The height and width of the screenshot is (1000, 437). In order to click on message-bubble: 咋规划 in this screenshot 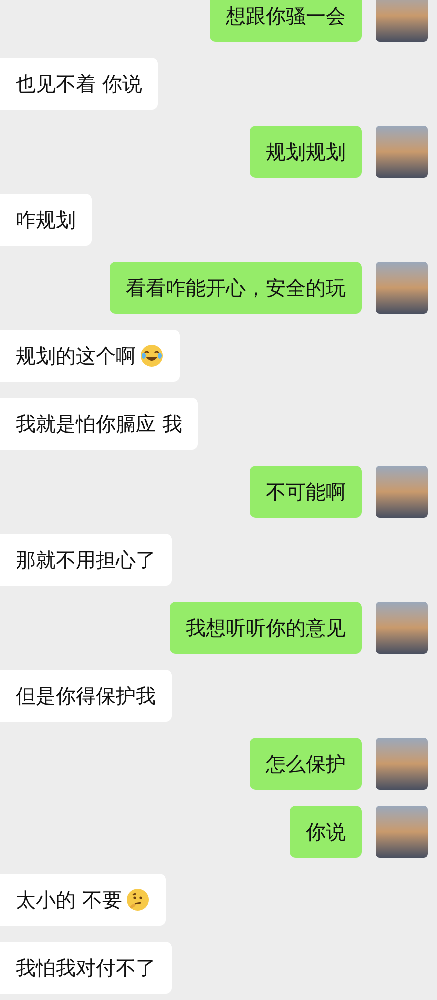, I will do `click(46, 220)`.